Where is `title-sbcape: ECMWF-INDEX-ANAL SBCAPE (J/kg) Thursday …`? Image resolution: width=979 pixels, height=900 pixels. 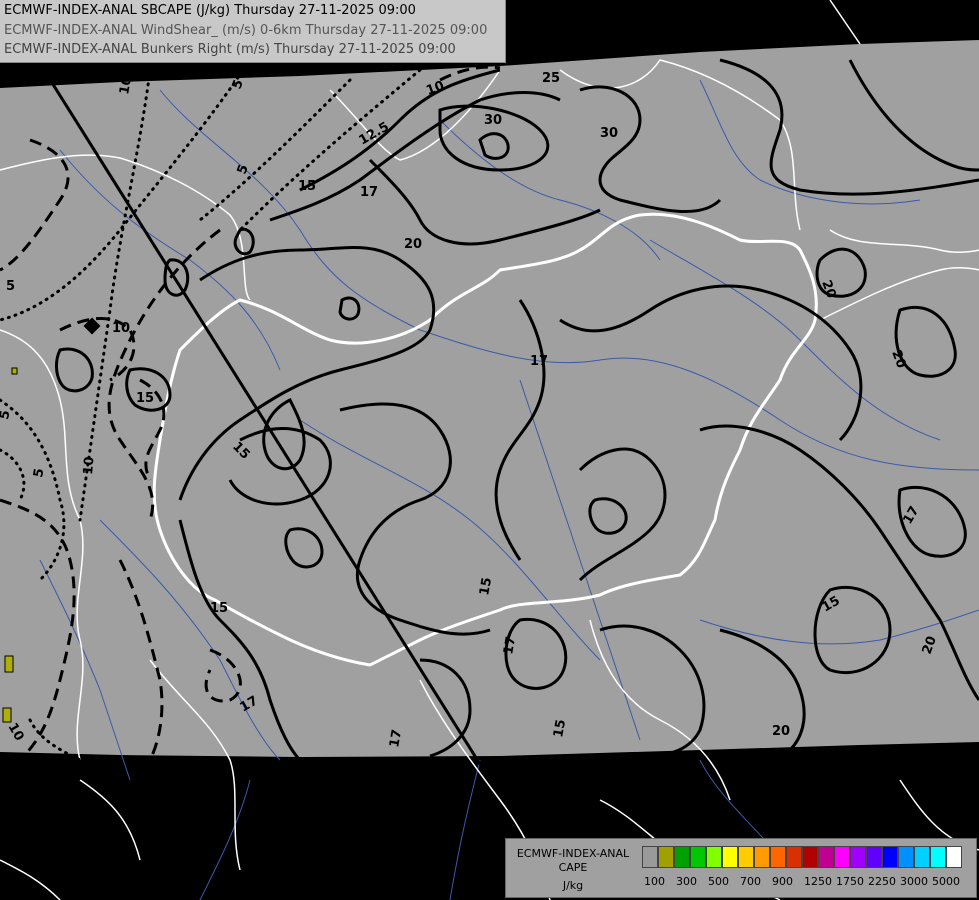 title-sbcape: ECMWF-INDEX-ANAL SBCAPE (J/kg) Thursday … is located at coordinates (210, 10).